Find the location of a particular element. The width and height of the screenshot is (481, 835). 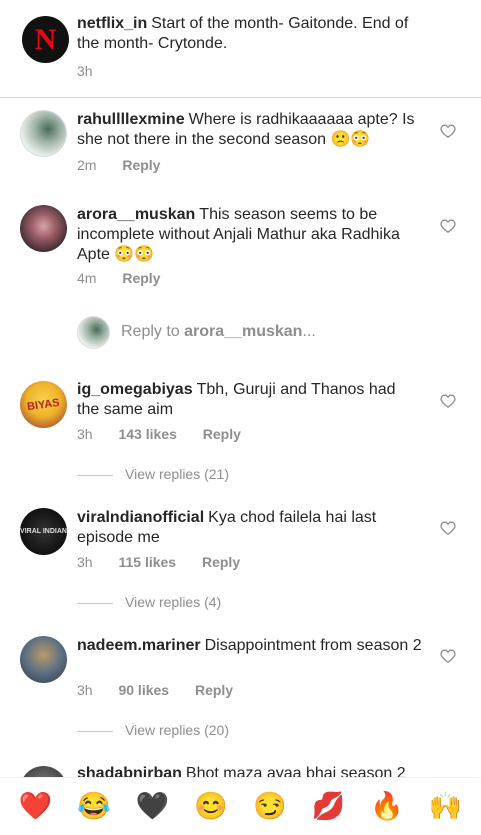

comment-partial: shadabnirban Bhot maza ayaa bhai season 2 is located at coordinates (240, 770).